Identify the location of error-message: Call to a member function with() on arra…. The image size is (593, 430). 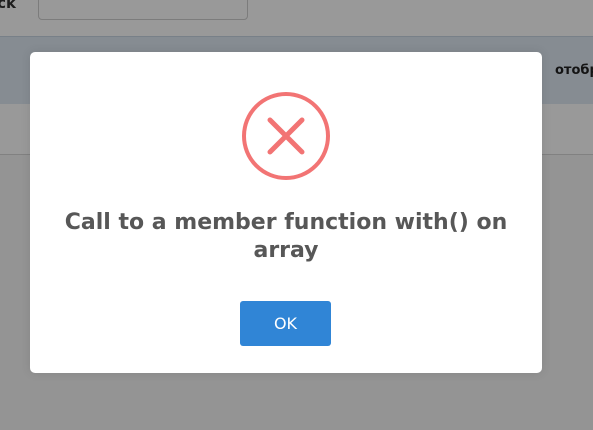
(286, 236).